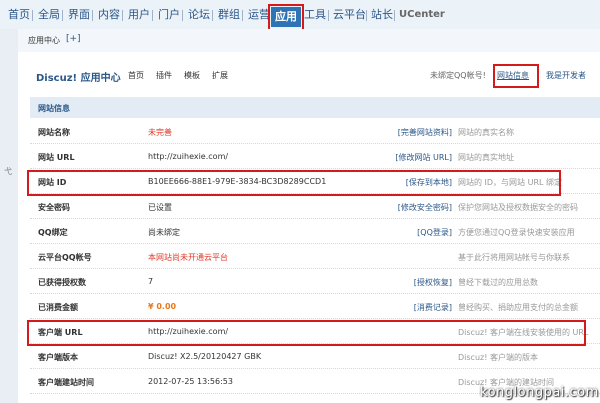 Image resolution: width=600 pixels, height=403 pixels. Describe the element at coordinates (164, 75) in the screenshot. I see `tab-plugins: 插件` at that location.